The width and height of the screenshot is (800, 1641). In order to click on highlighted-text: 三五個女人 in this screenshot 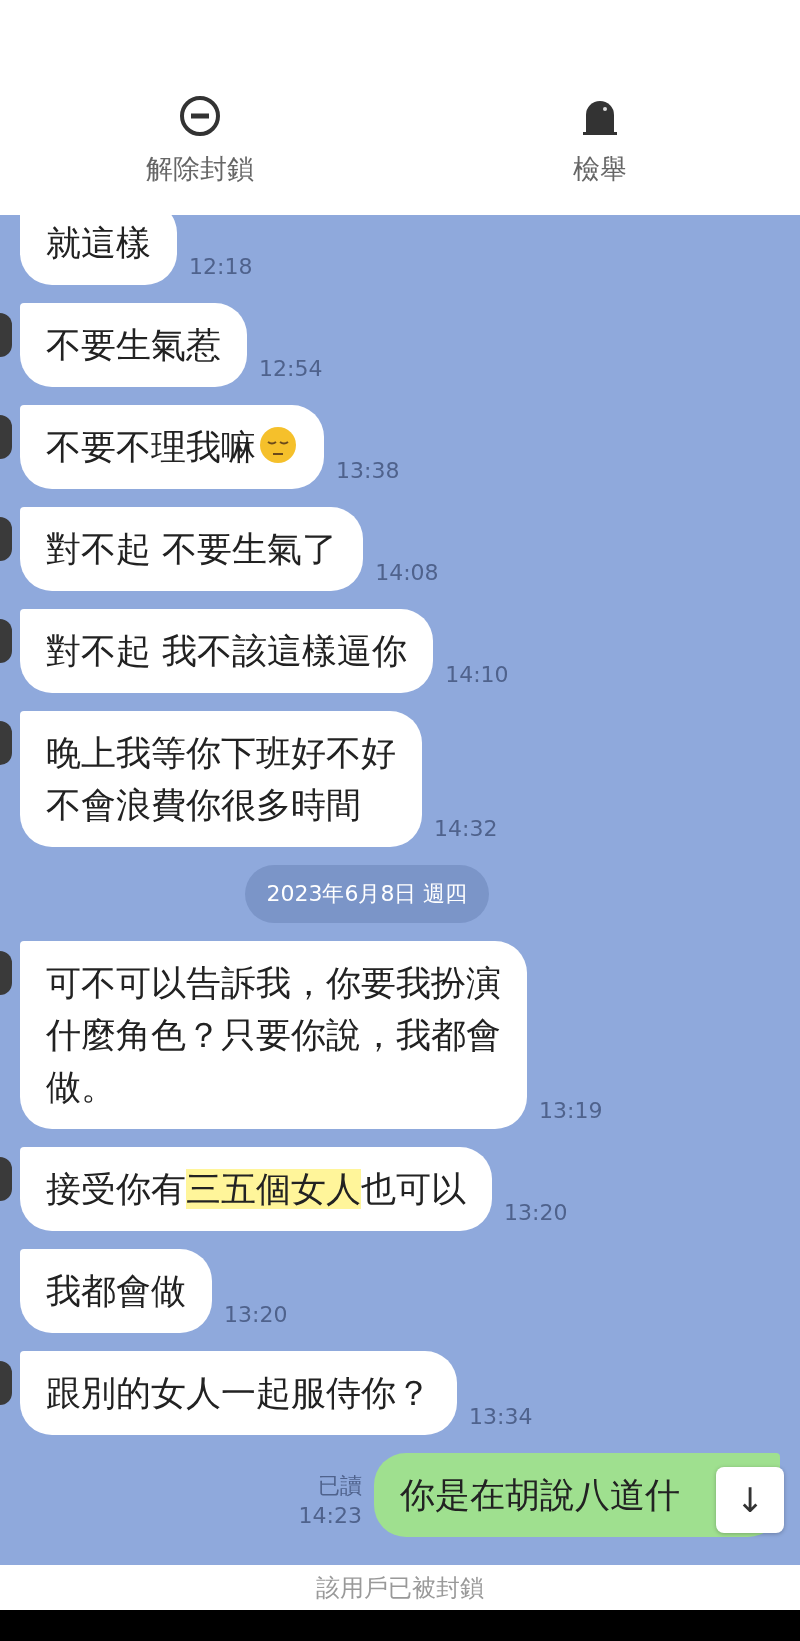, I will do `click(273, 1189)`.